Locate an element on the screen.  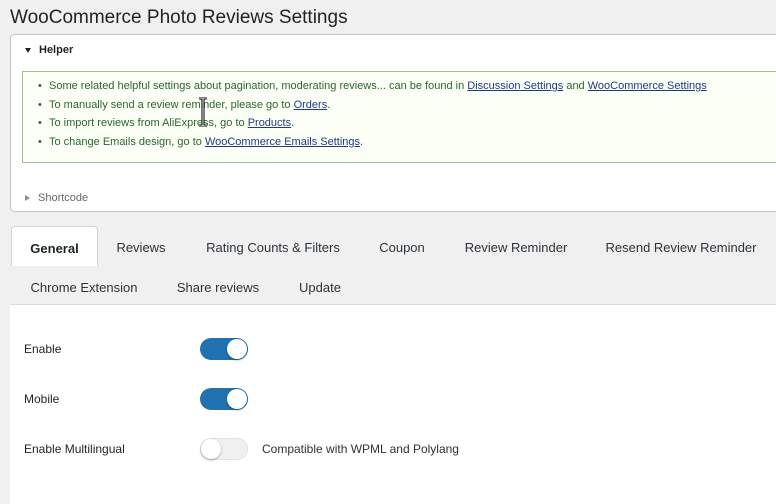
tab-update: Update is located at coordinates (320, 286).